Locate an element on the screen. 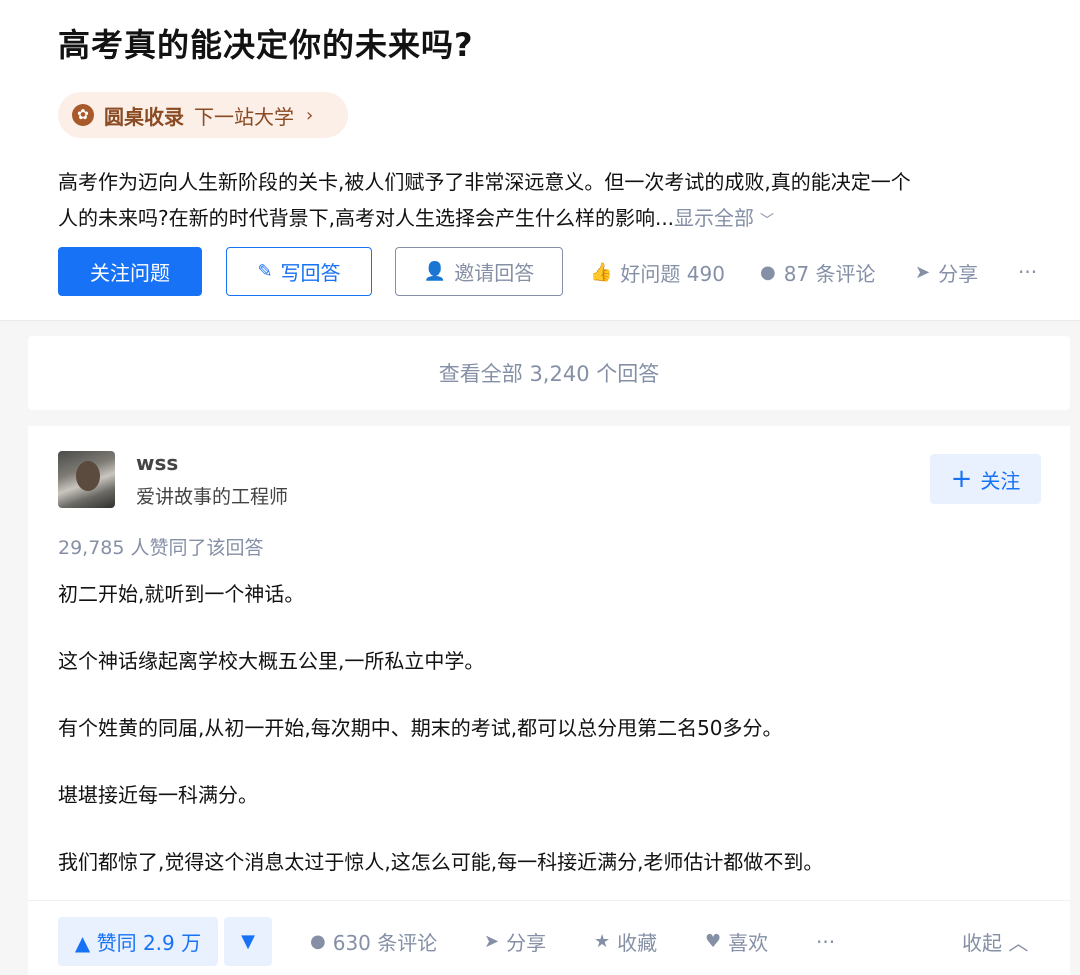  like-button: ♥ 喜欢 is located at coordinates (736, 941).